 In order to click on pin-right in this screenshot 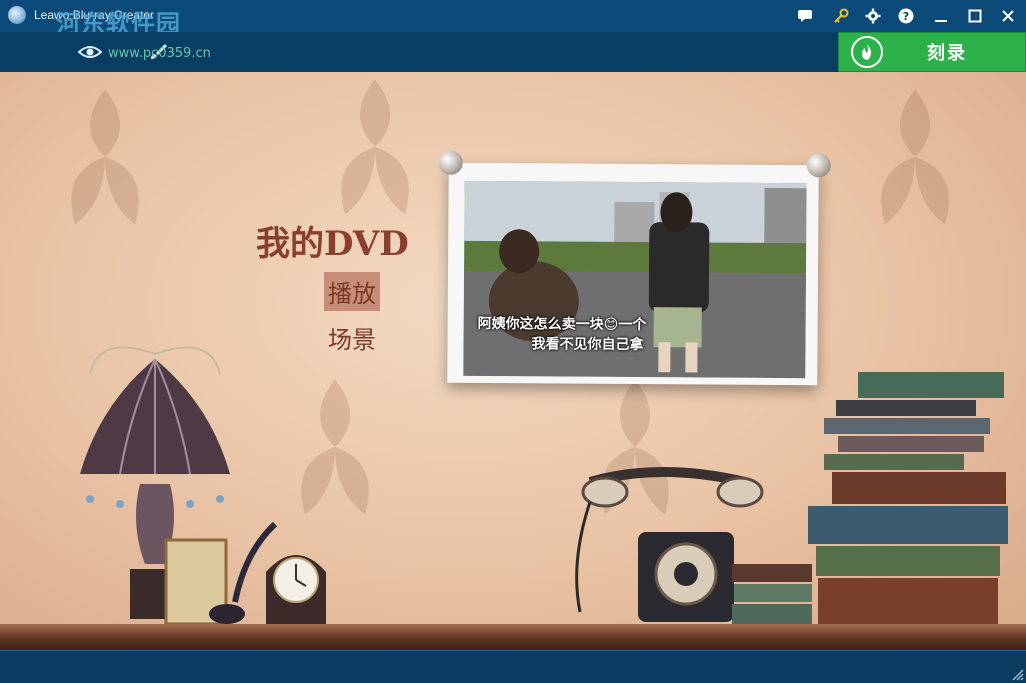, I will do `click(818, 165)`.